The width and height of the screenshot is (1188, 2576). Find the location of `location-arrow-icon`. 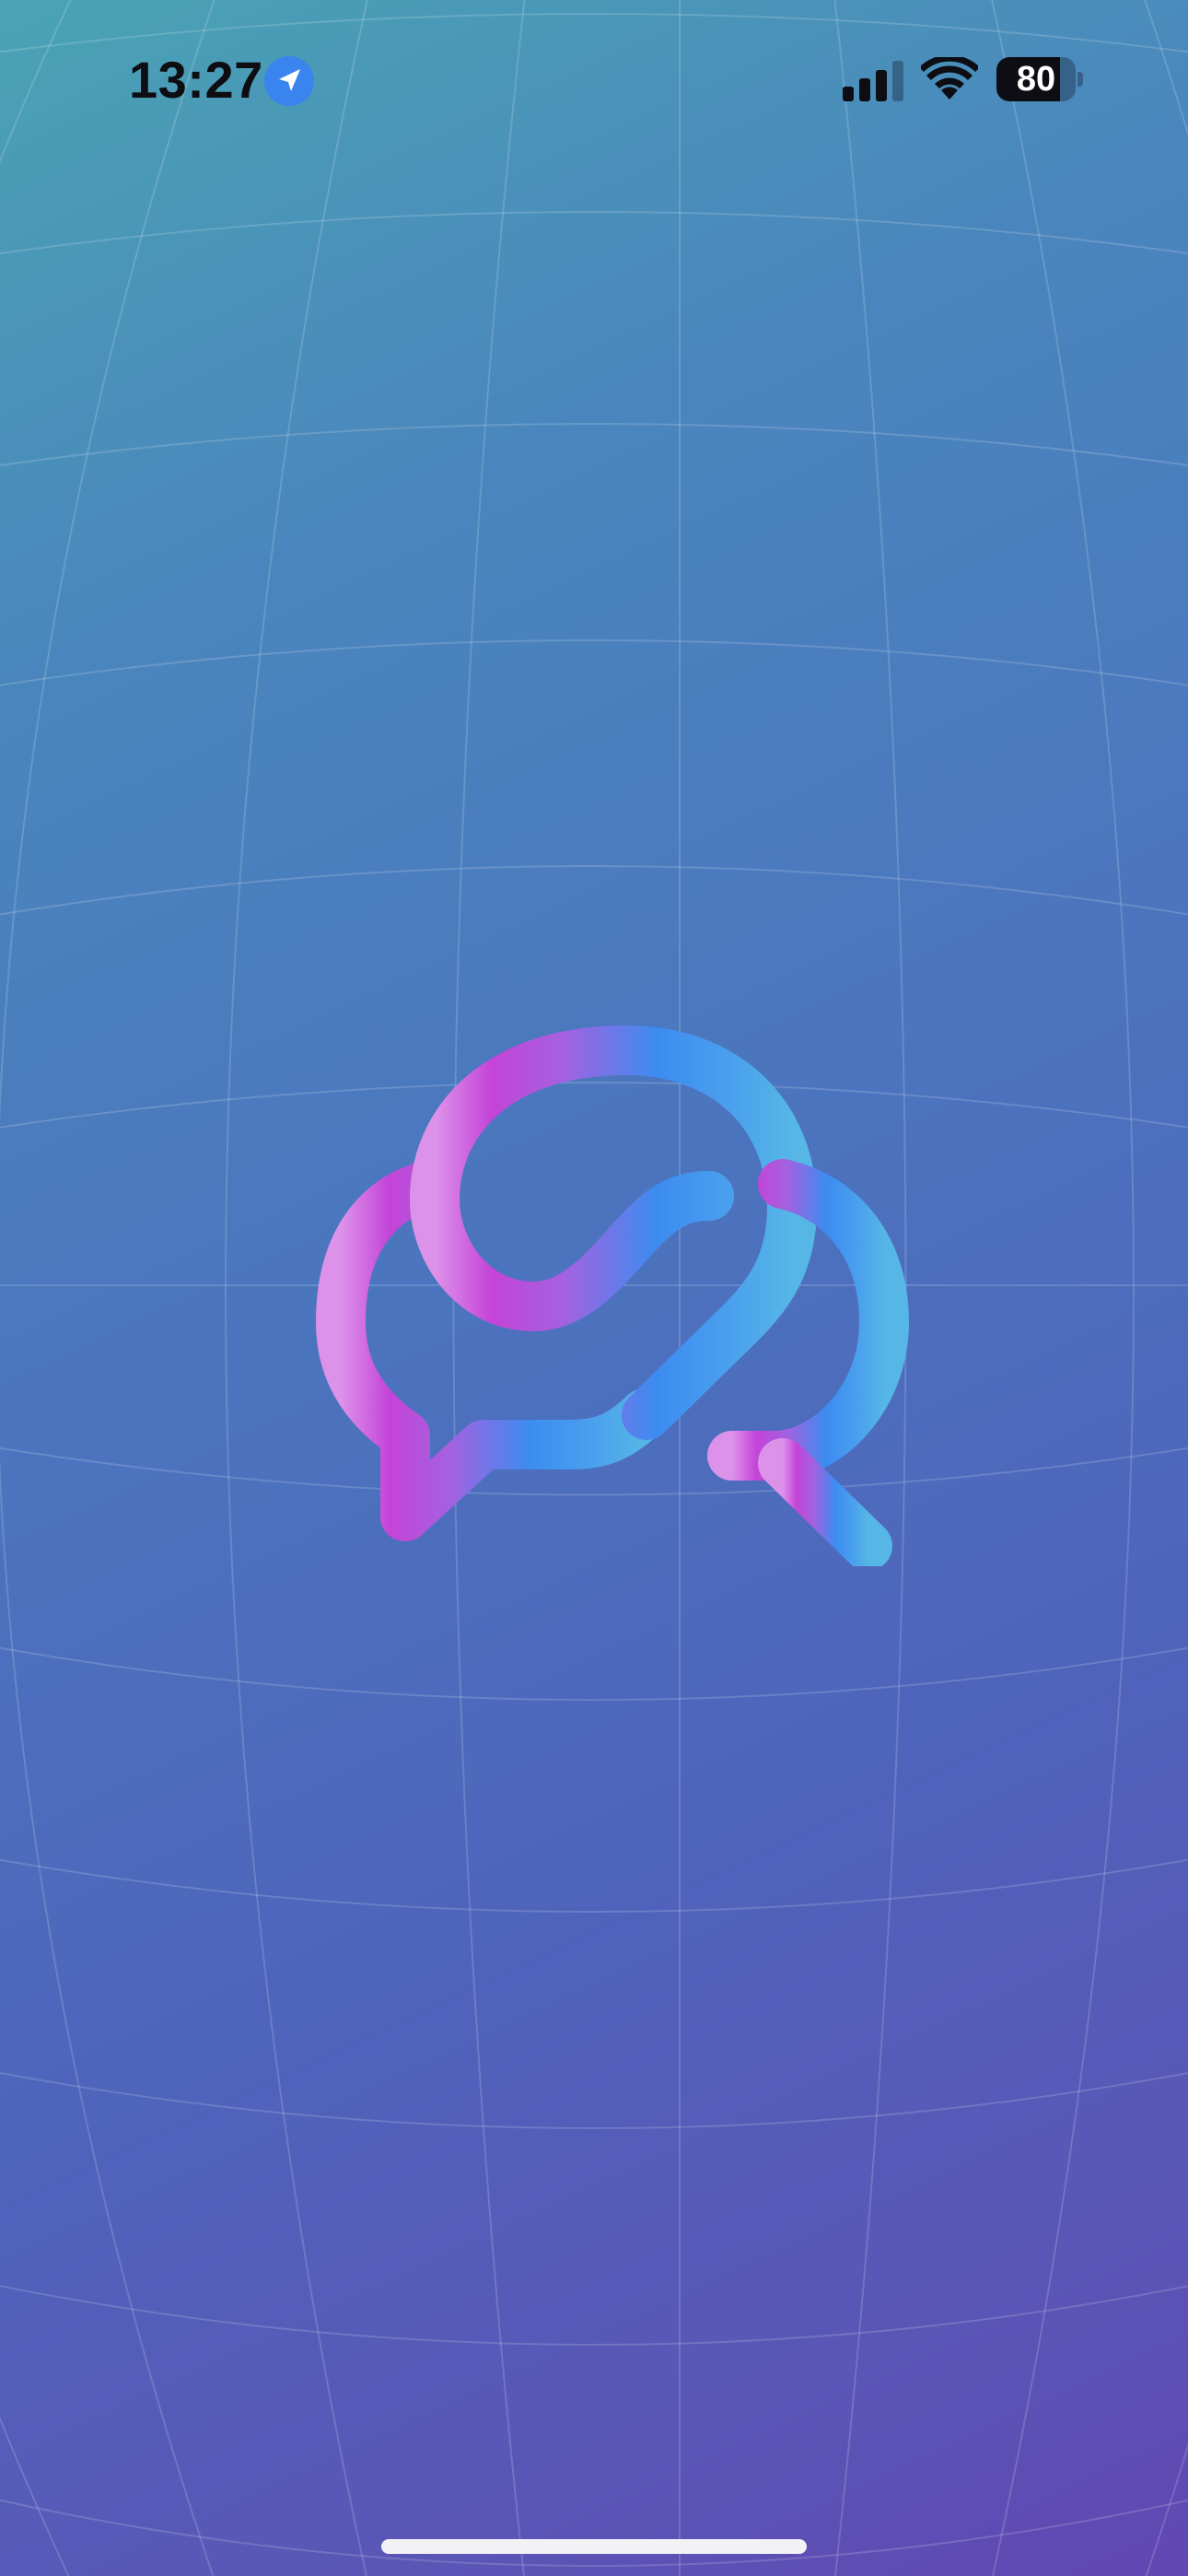

location-arrow-icon is located at coordinates (289, 81).